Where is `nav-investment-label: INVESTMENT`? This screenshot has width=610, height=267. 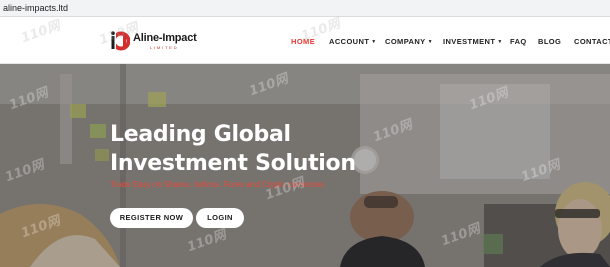 nav-investment-label: INVESTMENT is located at coordinates (469, 41).